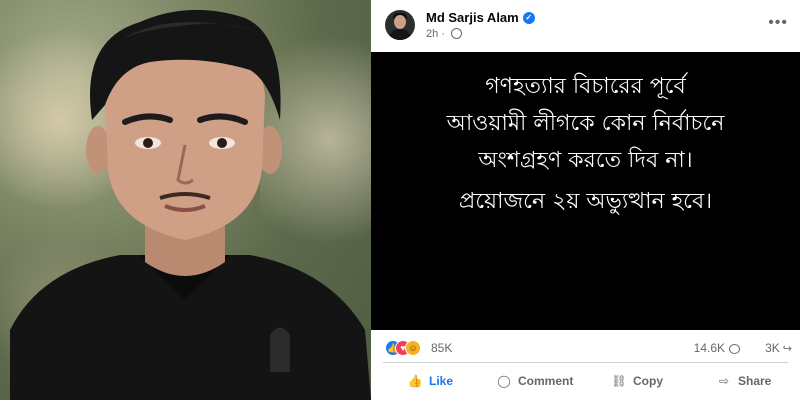  Describe the element at coordinates (585, 24) in the screenshot. I see `post-header: Md Sarjis Alam ✓ 2h · •••` at that location.